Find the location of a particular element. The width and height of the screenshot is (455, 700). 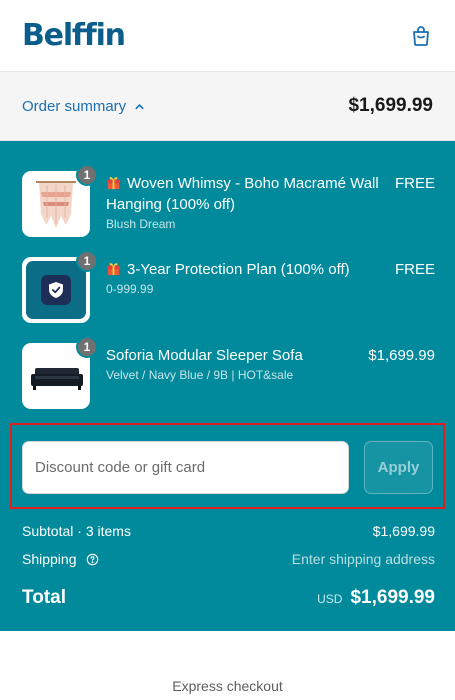

chevron-up-icon is located at coordinates (139, 106).